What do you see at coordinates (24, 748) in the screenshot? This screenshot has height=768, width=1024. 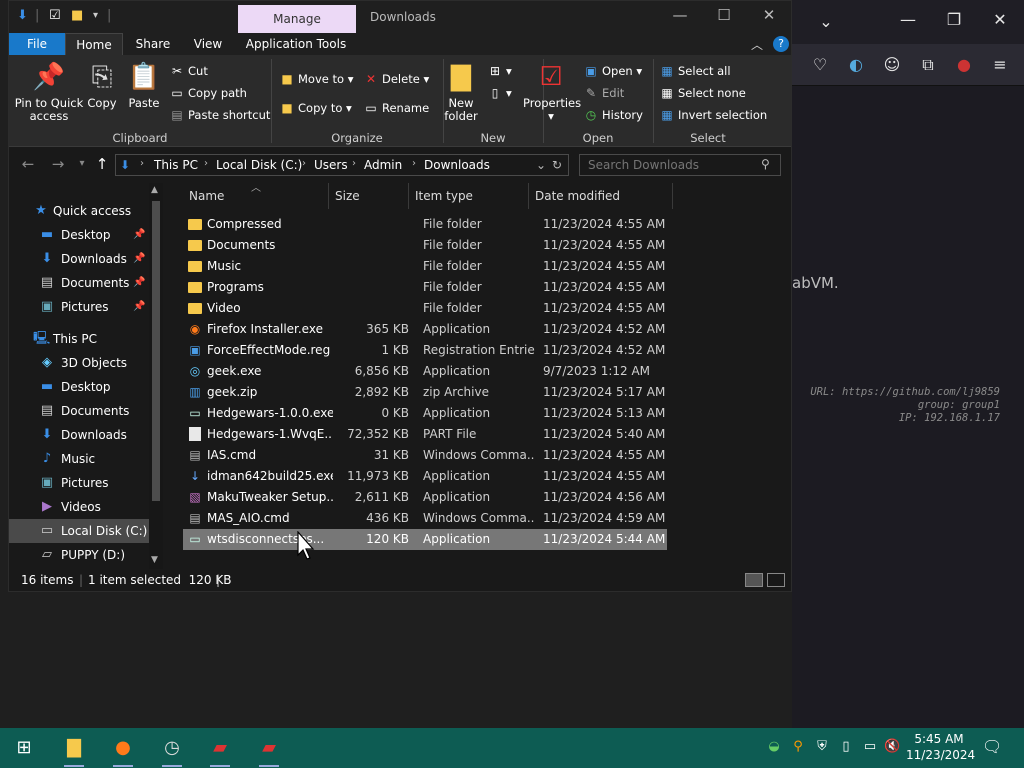 I see `windows-start-icon: ⊞` at bounding box center [24, 748].